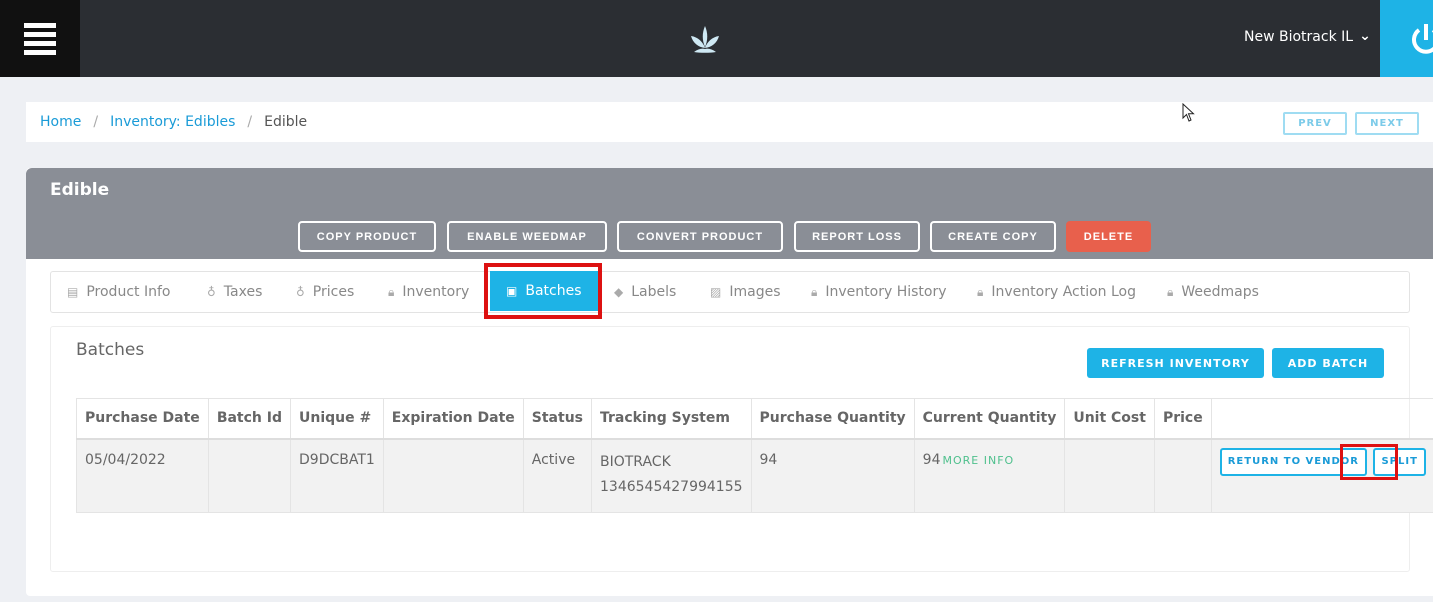 The image size is (1433, 602). What do you see at coordinates (1188, 112) in the screenshot?
I see `mouse-cursor-icon` at bounding box center [1188, 112].